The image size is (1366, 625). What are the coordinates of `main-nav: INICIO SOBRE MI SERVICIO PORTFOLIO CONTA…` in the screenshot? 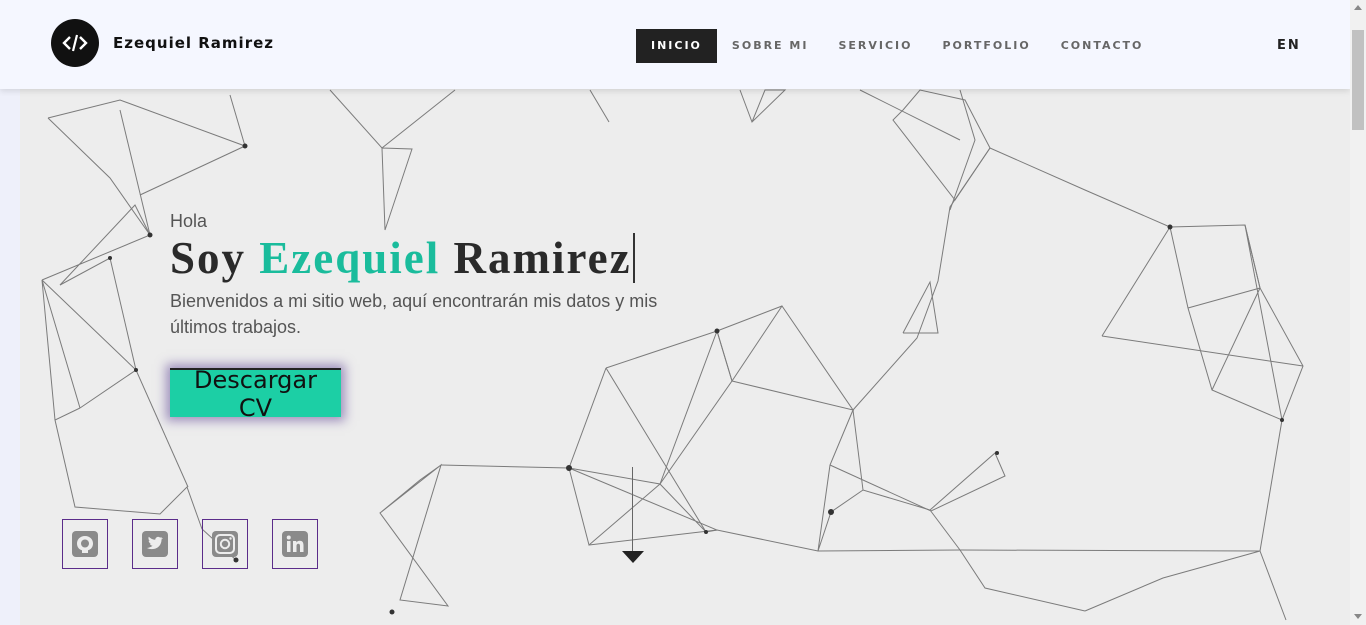 It's located at (897, 46).